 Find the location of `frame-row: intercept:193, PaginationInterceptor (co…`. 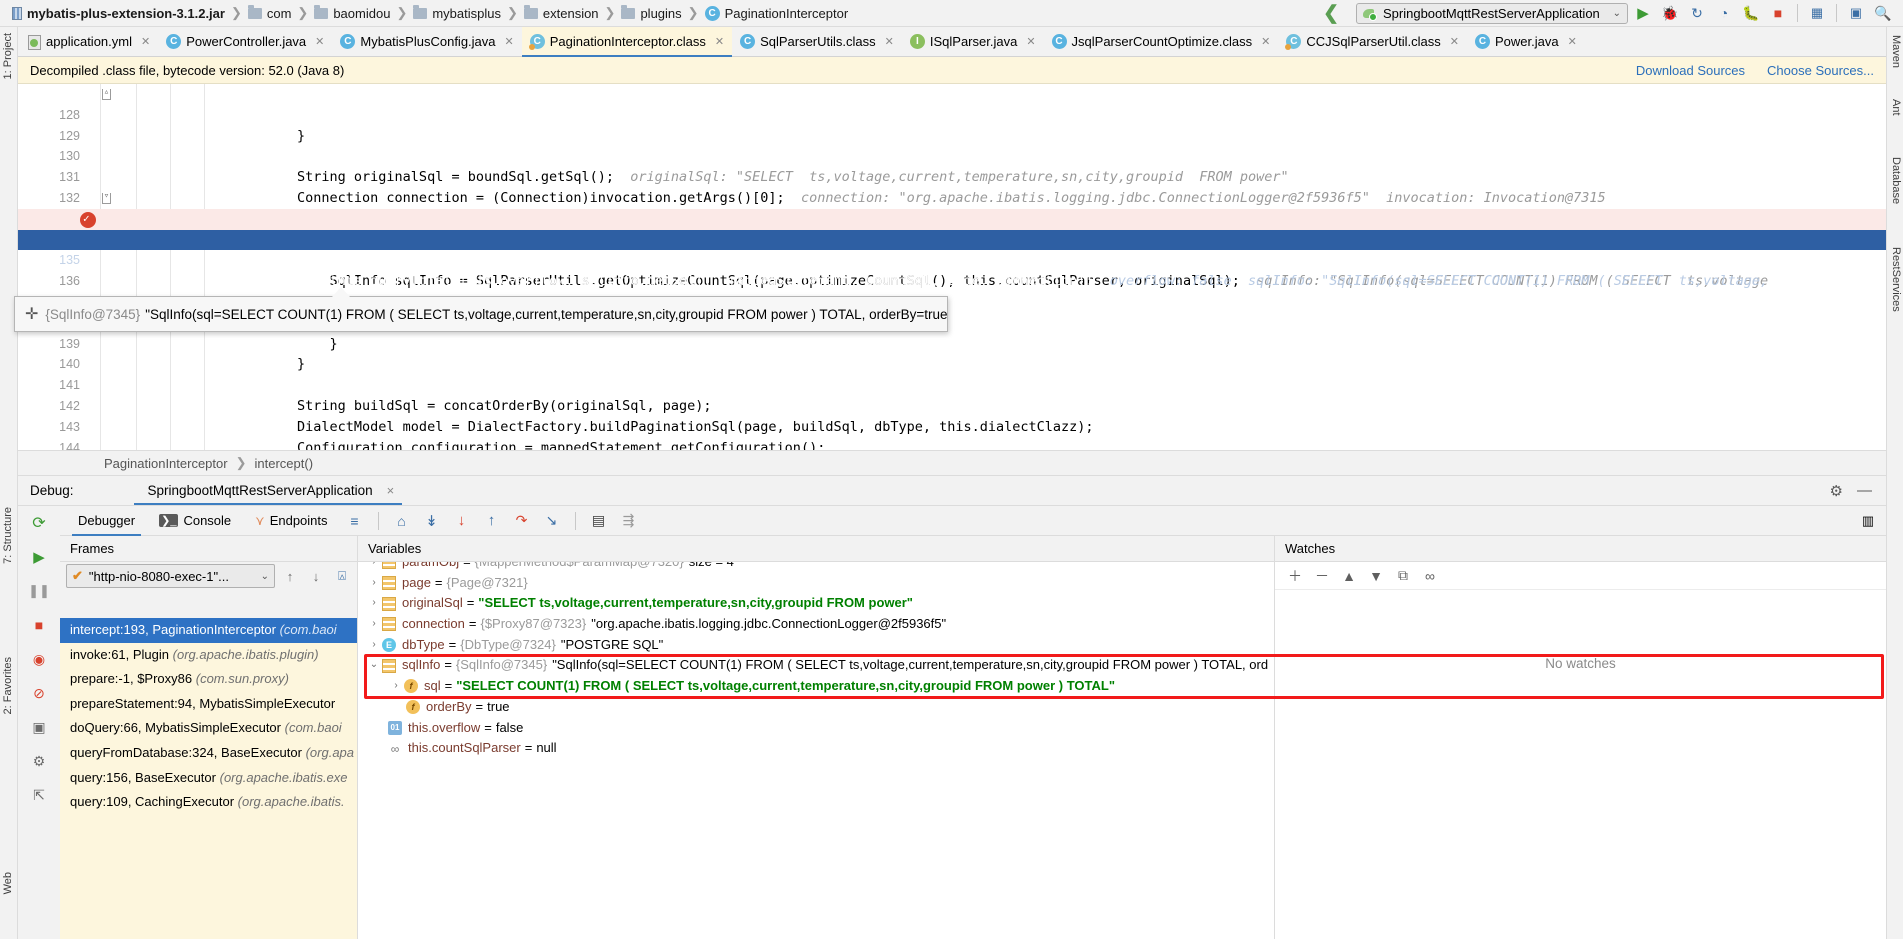

frame-row: intercept:193, PaginationInterceptor (co… is located at coordinates (208, 630).